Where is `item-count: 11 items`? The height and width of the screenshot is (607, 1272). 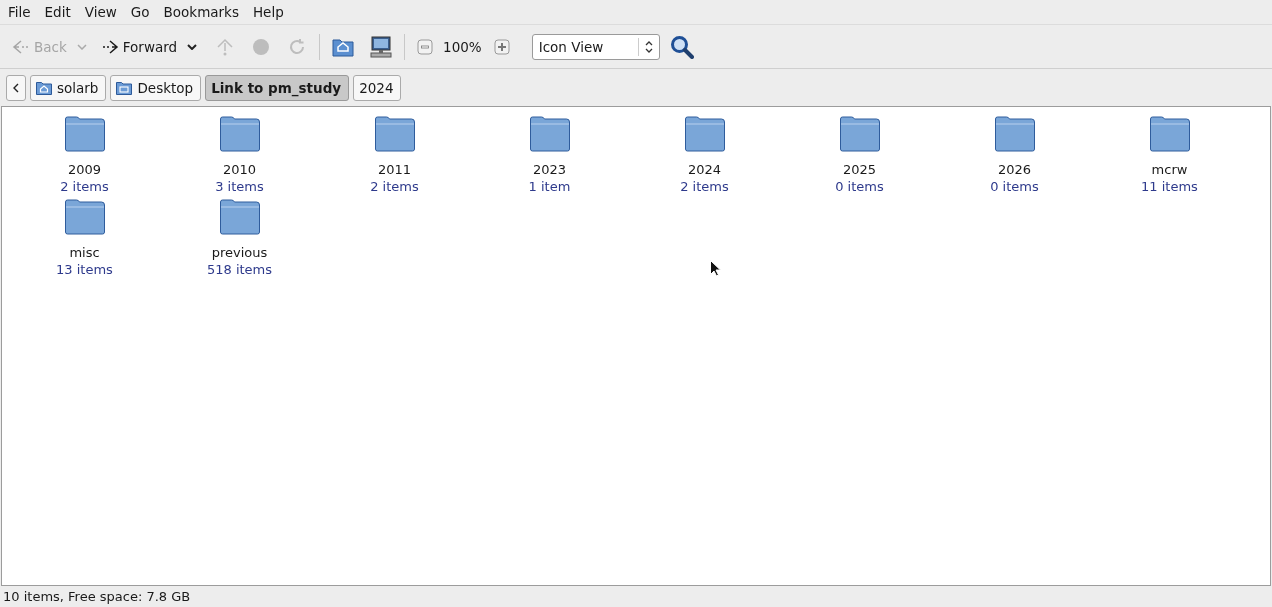 item-count: 11 items is located at coordinates (1169, 187).